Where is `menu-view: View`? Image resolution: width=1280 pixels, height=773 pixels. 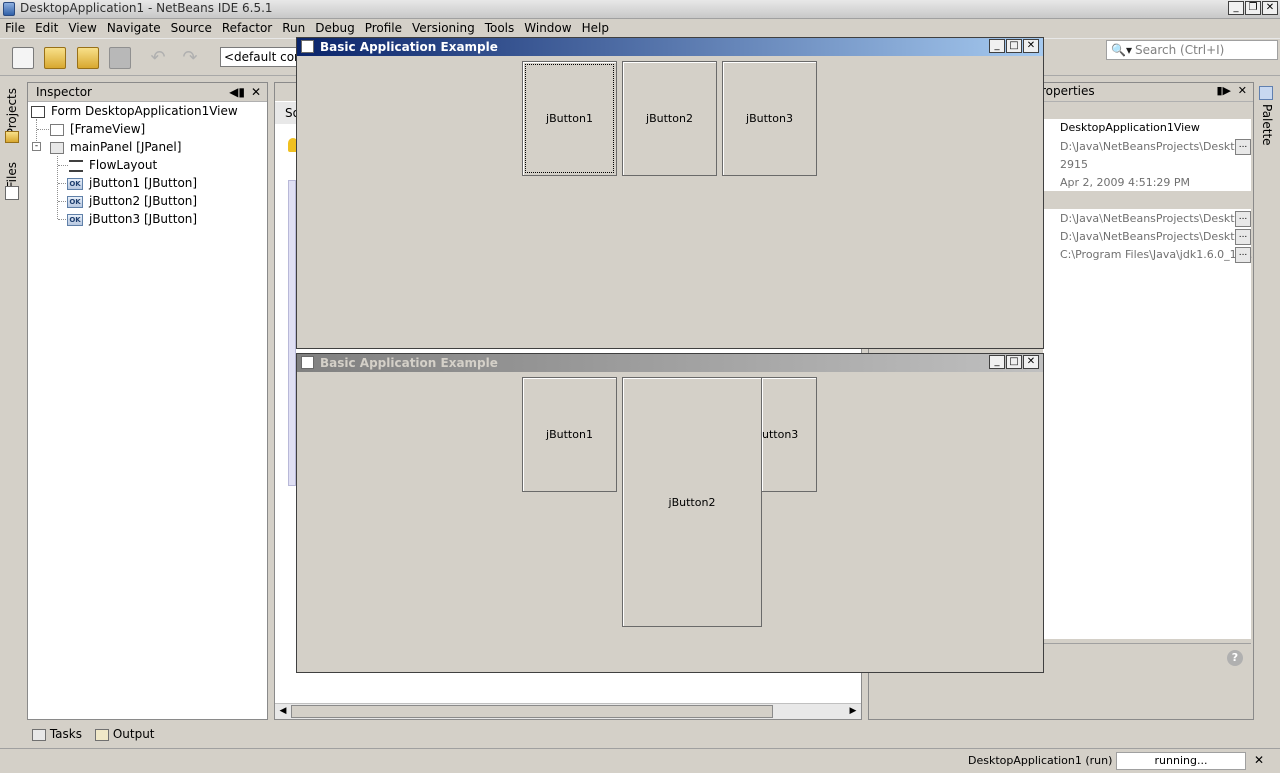 menu-view: View is located at coordinates (82, 28).